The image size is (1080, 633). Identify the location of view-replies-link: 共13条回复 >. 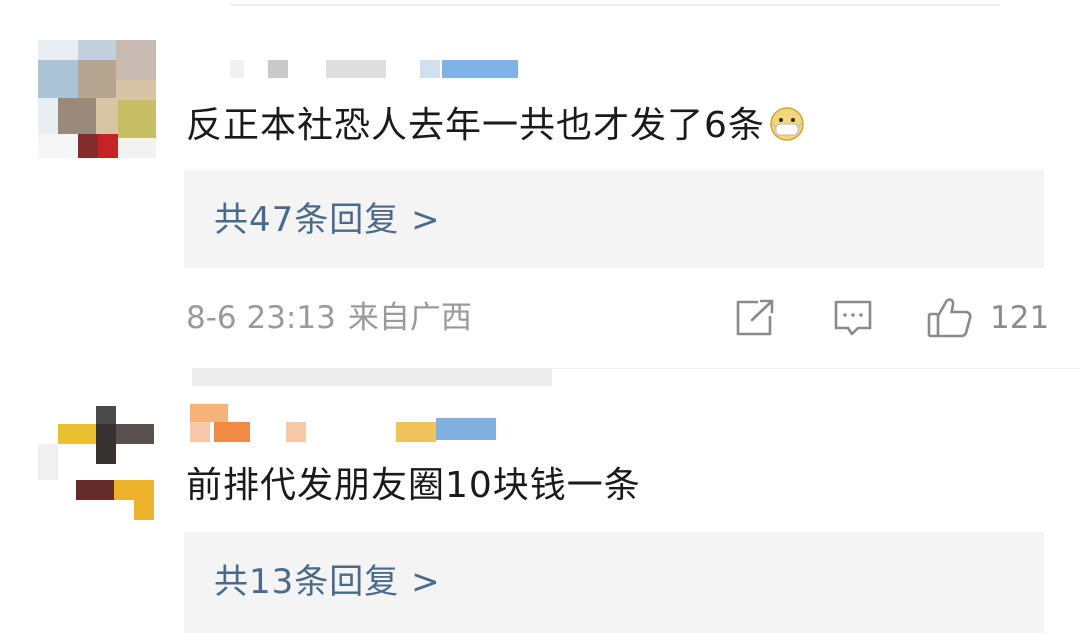
(327, 582).